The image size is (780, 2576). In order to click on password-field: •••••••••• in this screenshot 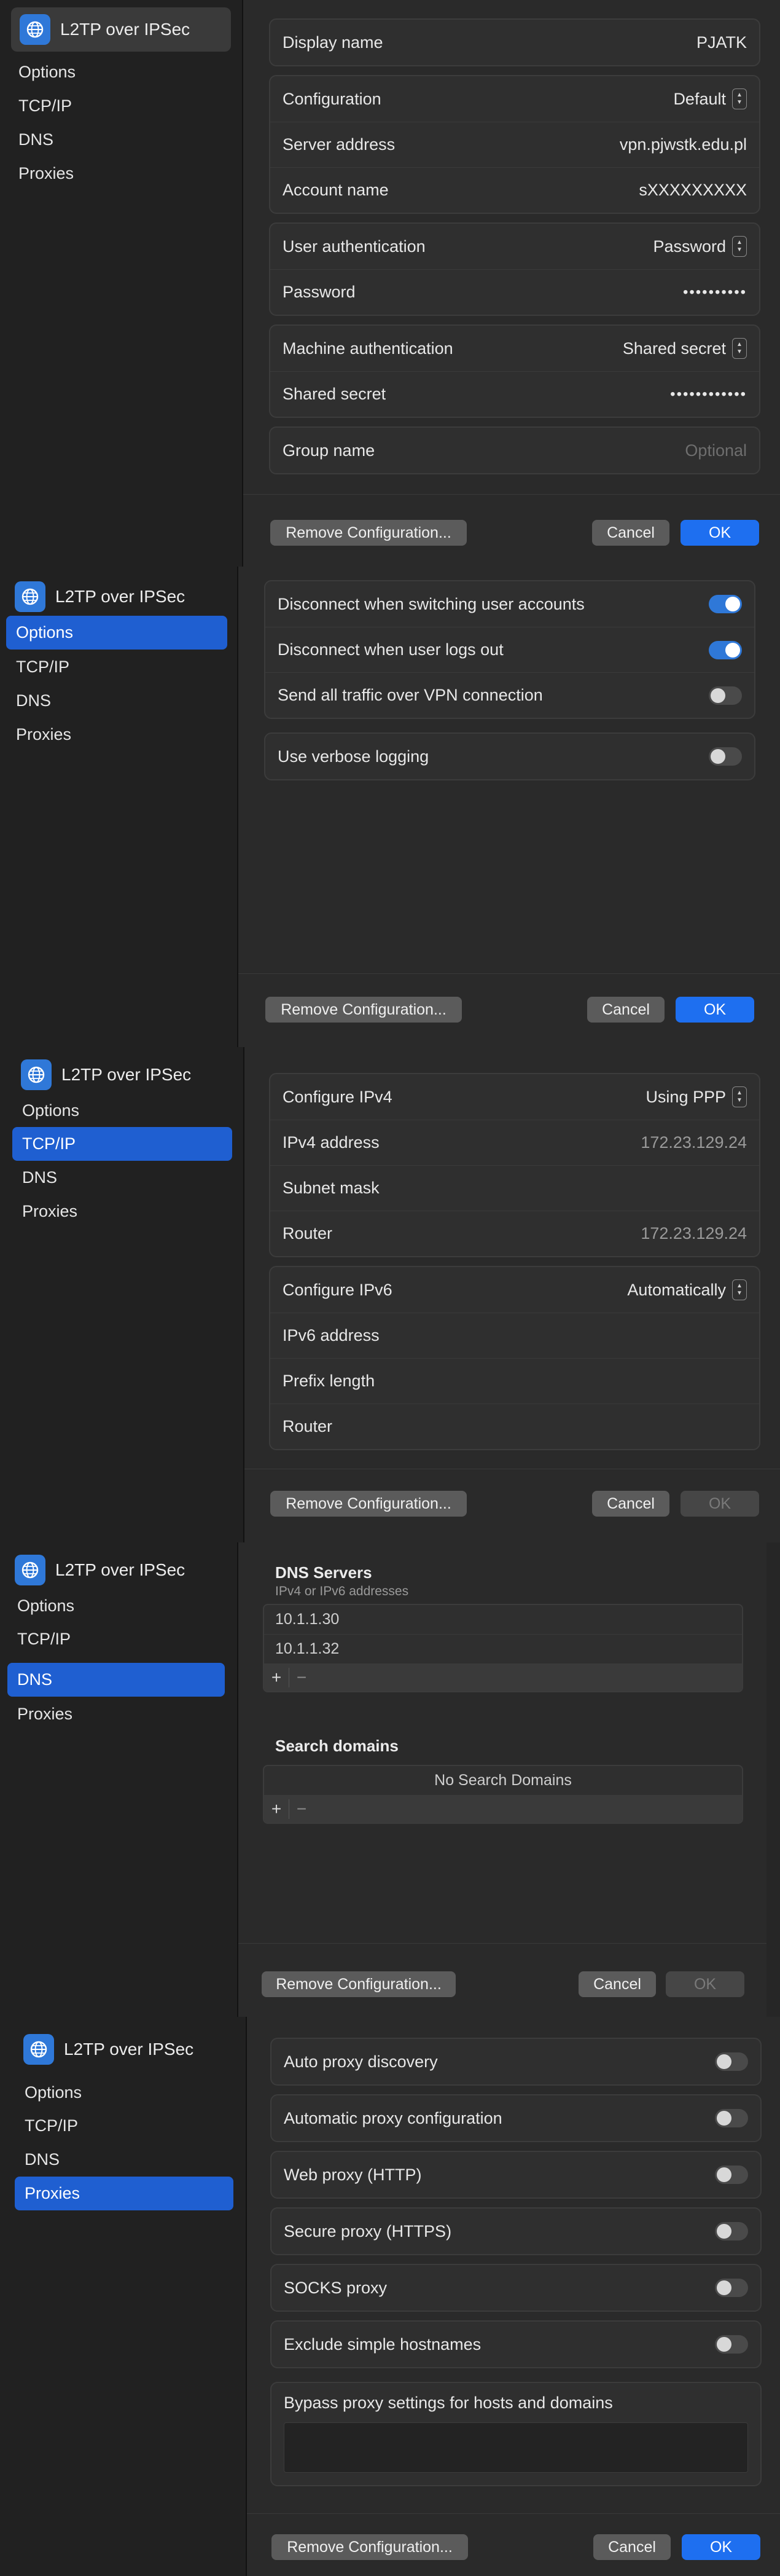, I will do `click(715, 292)`.